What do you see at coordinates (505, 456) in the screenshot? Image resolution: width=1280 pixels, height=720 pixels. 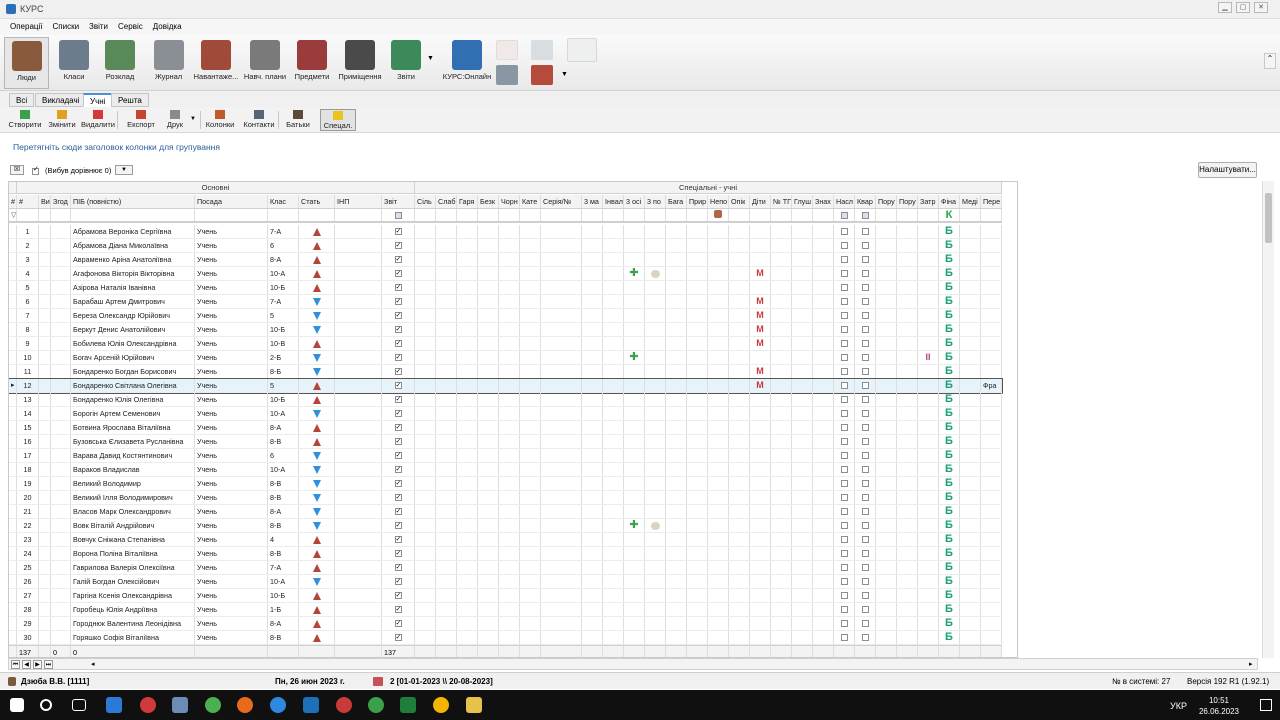 I see `table-row: 17Варава Давид КостянтиновичУчень6Б` at bounding box center [505, 456].